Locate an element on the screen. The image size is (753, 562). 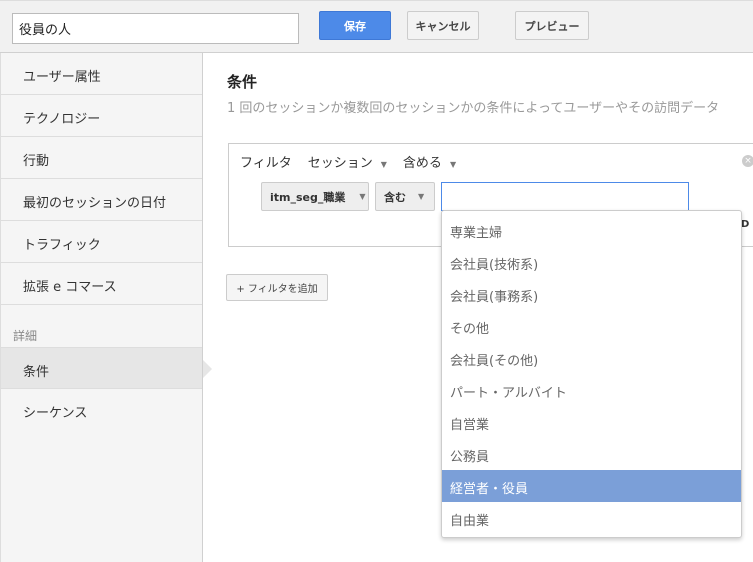
sidebar-item-ecommerce: 拡張 e コマース is located at coordinates (101, 284).